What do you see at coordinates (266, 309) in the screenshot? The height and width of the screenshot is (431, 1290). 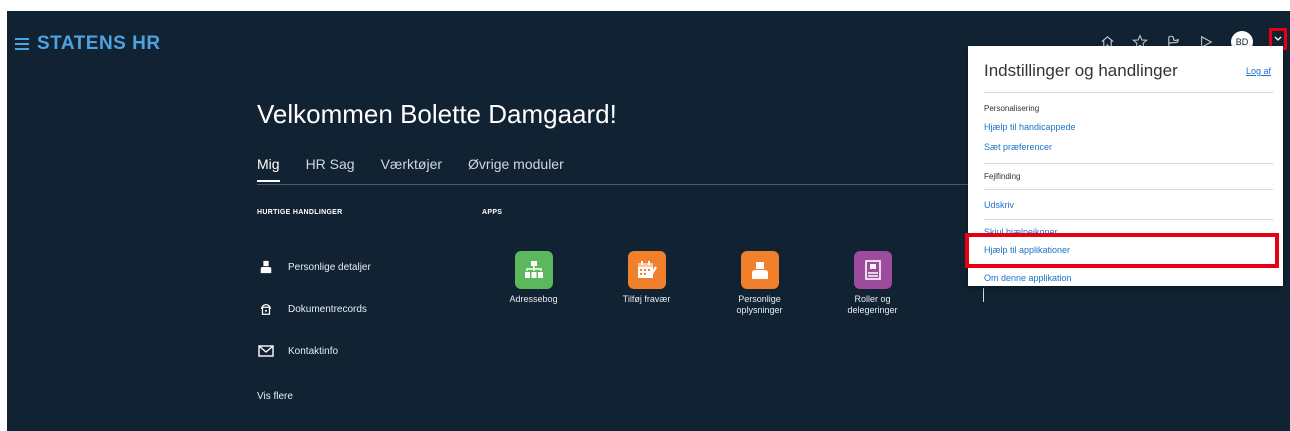 I see `documents-icon` at bounding box center [266, 309].